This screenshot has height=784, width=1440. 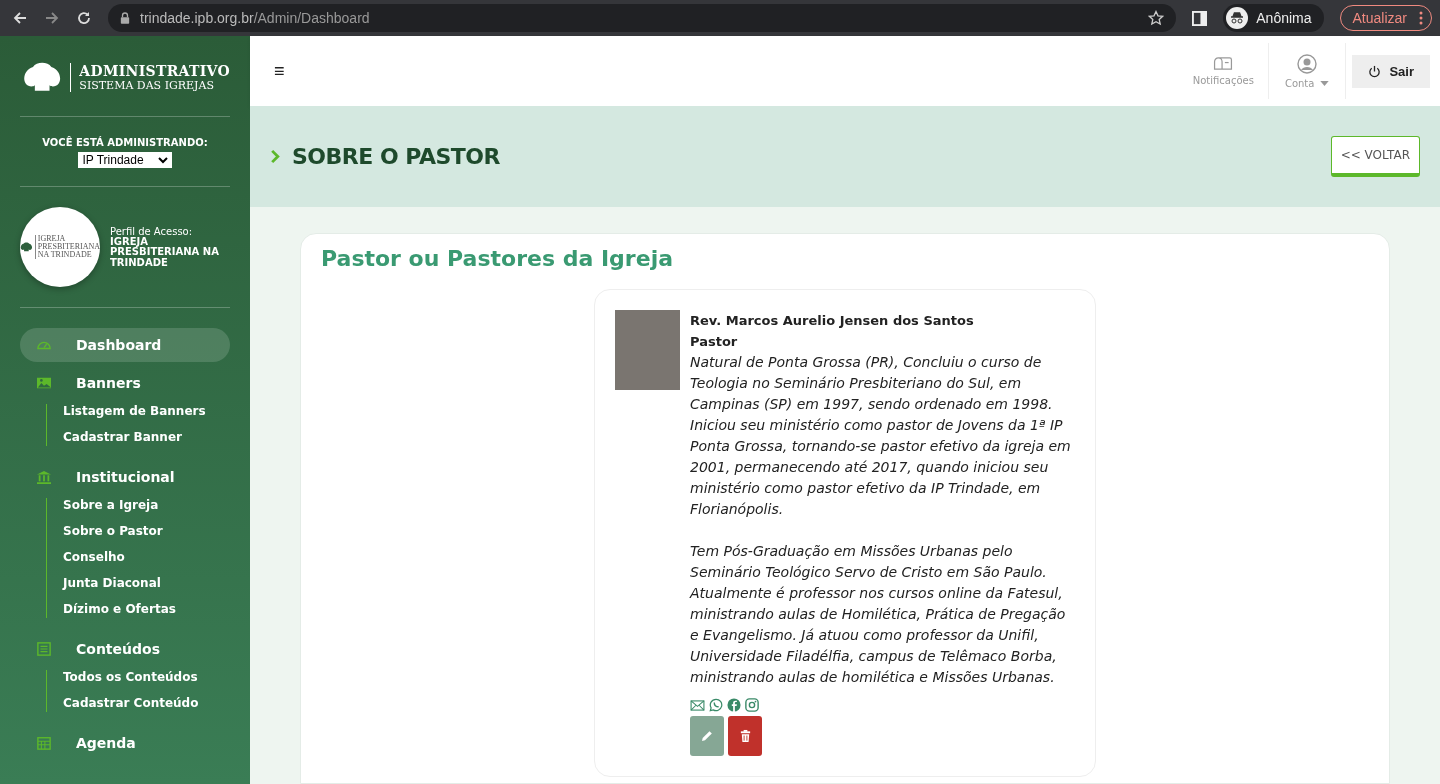 I want to click on caret-icon, so click(x=1325, y=83).